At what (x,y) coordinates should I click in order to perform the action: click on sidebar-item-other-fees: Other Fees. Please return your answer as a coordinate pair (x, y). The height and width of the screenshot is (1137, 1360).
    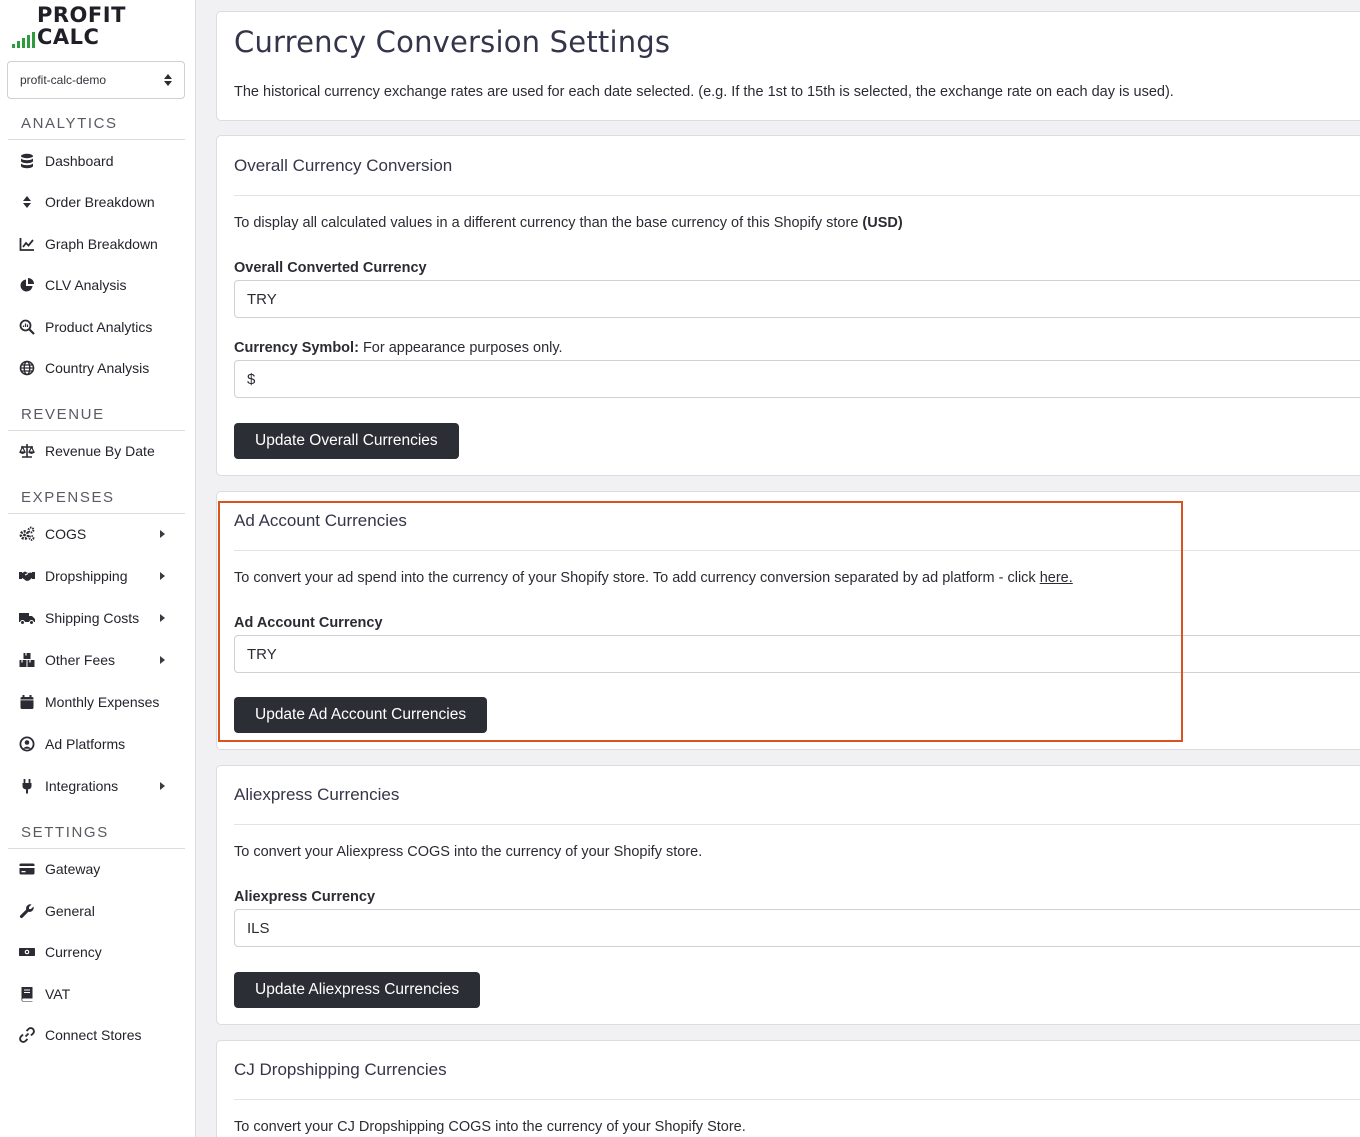
    Looking at the image, I should click on (96, 660).